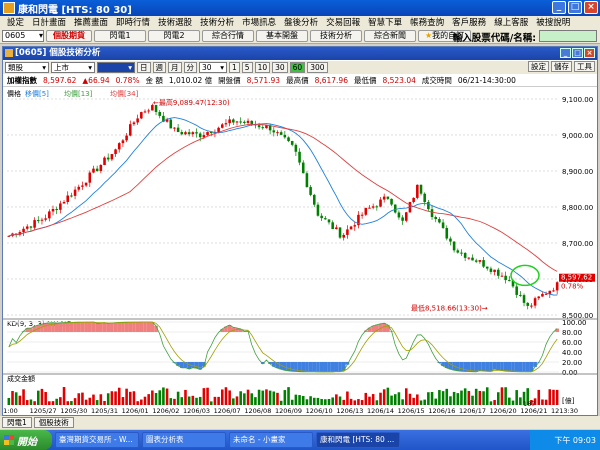  Describe the element at coordinates (301, 22) in the screenshot. I see `menu-item-7: 盤後分析` at that location.